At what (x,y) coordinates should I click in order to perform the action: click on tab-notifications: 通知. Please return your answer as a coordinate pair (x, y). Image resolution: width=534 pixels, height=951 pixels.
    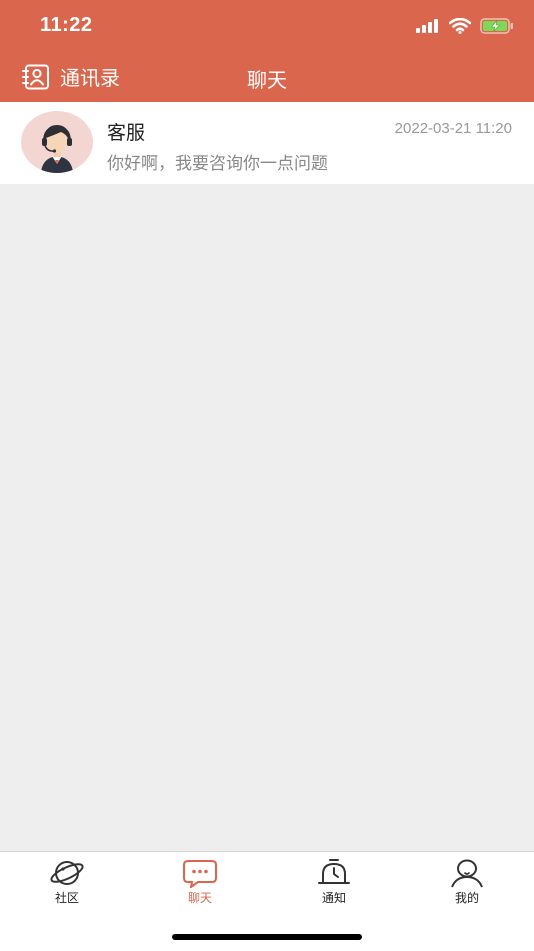
    Looking at the image, I should click on (334, 882).